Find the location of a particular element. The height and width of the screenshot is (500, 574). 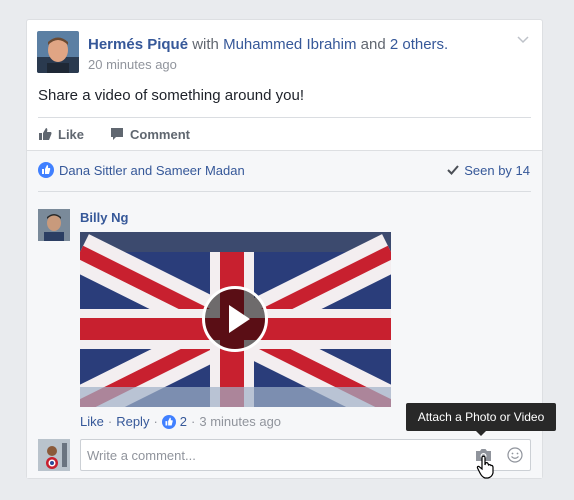

likers-names: Dana Sittler and Sameer Madan is located at coordinates (152, 170).